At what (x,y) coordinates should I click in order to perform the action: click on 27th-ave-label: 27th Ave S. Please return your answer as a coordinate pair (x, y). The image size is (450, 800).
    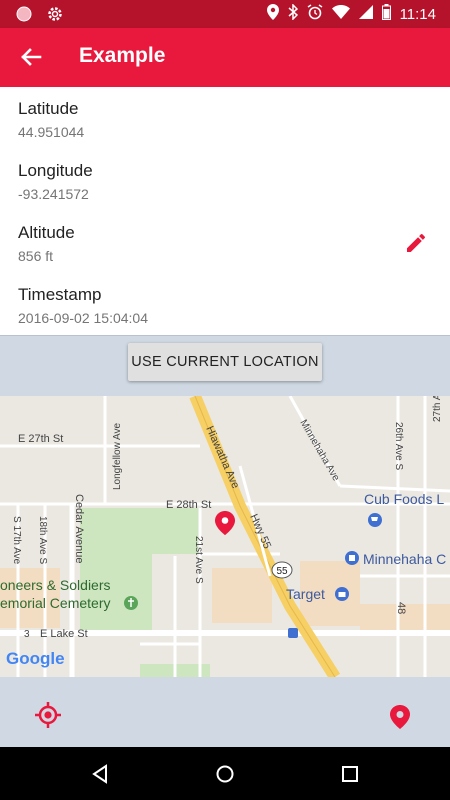
    Looking at the image, I should click on (437, 409).